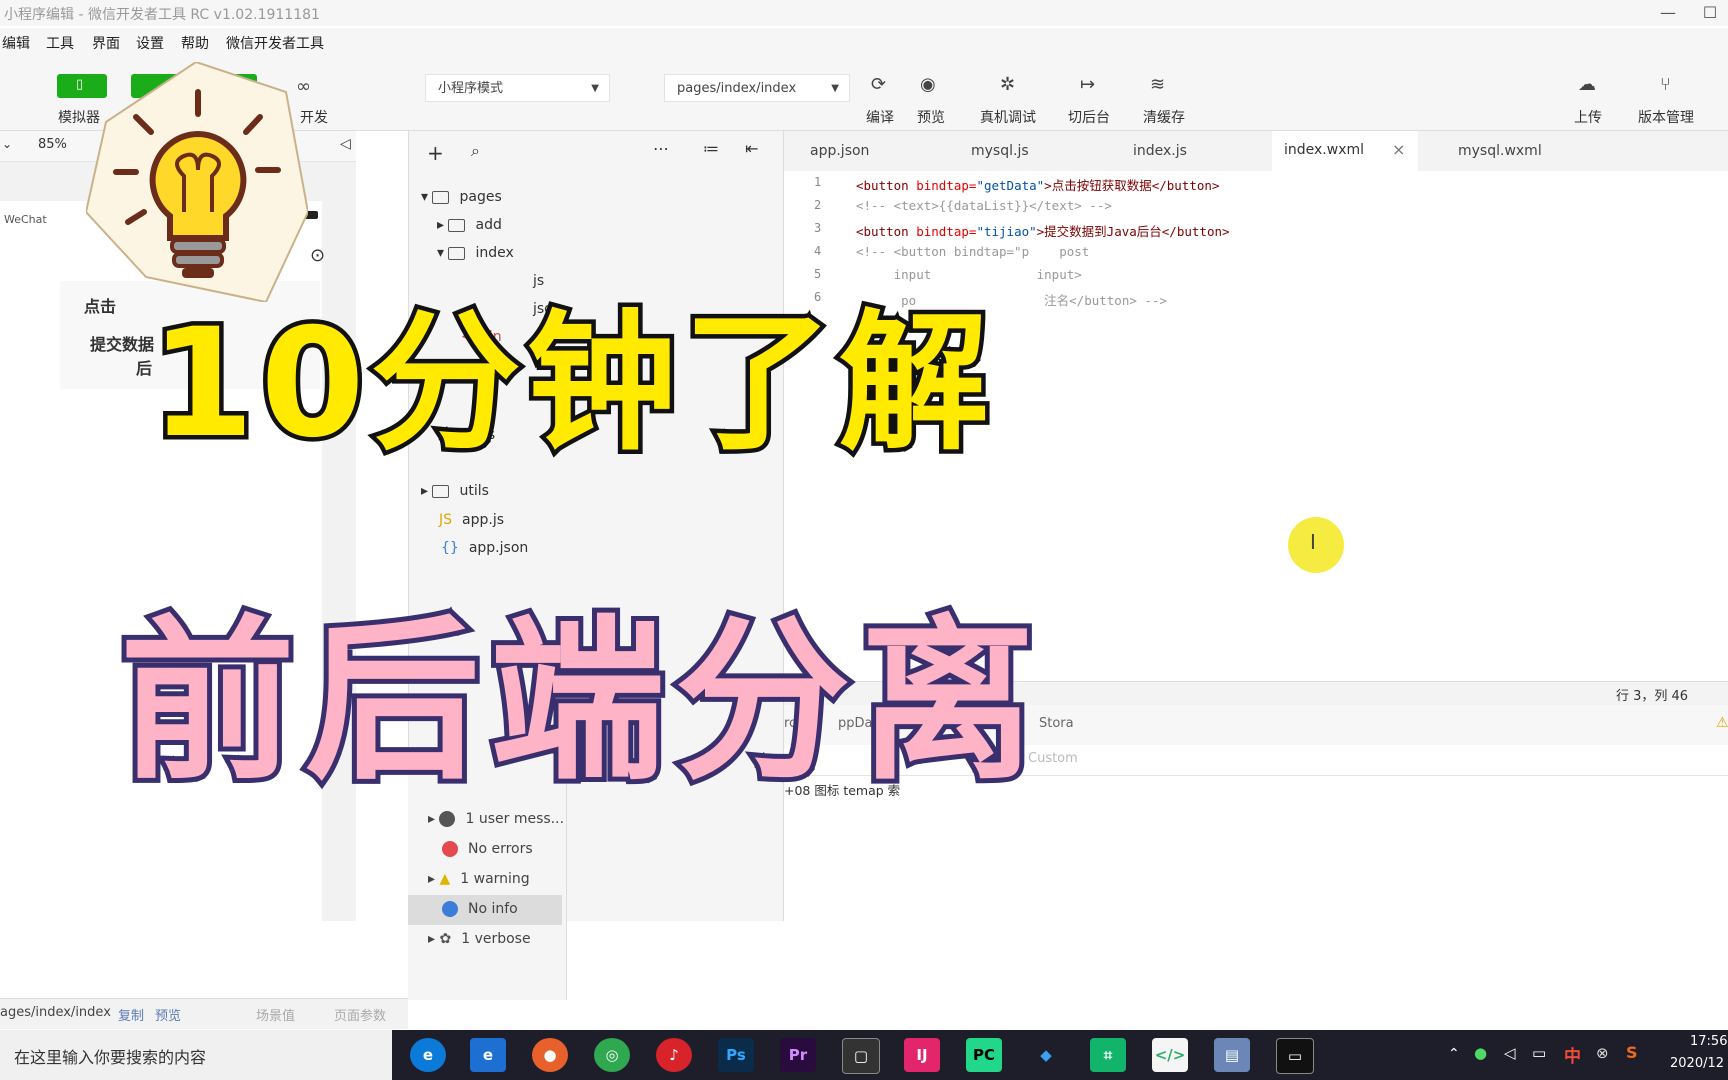  I want to click on tab-mysql-wxml: mysql.wxml, so click(1500, 151).